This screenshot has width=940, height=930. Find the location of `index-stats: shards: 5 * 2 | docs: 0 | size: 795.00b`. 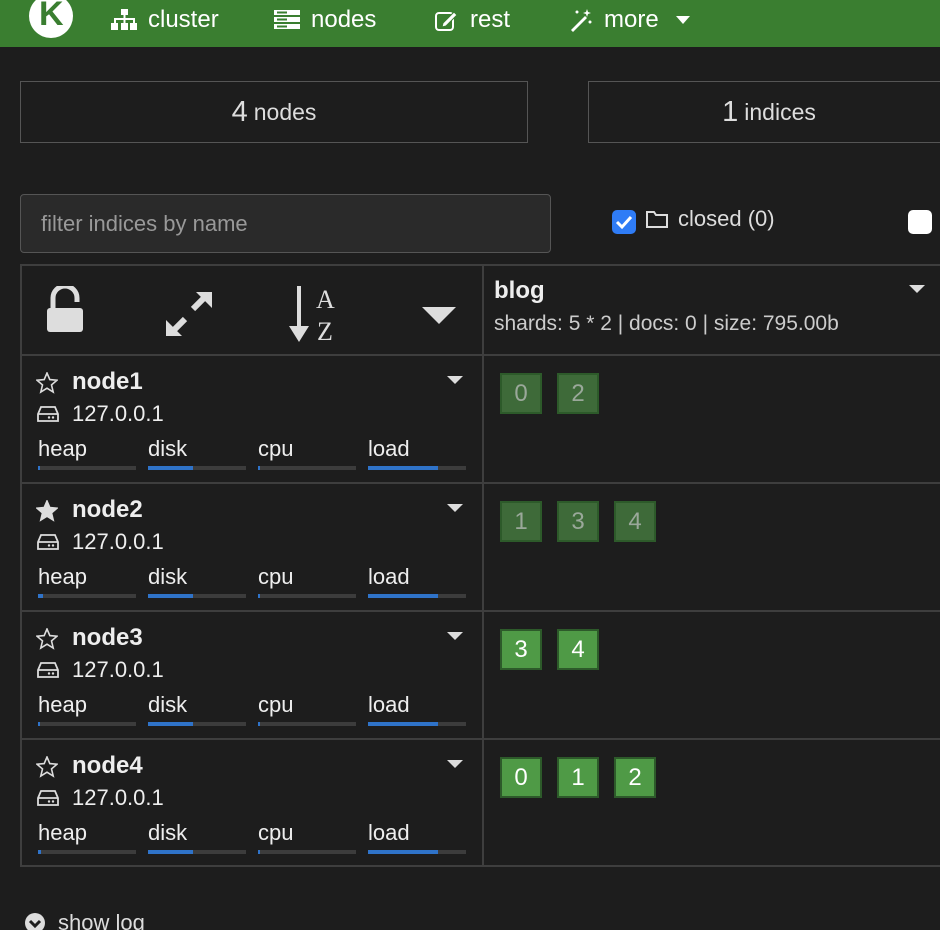

index-stats: shards: 5 * 2 | docs: 0 | size: 795.00b is located at coordinates (666, 323).